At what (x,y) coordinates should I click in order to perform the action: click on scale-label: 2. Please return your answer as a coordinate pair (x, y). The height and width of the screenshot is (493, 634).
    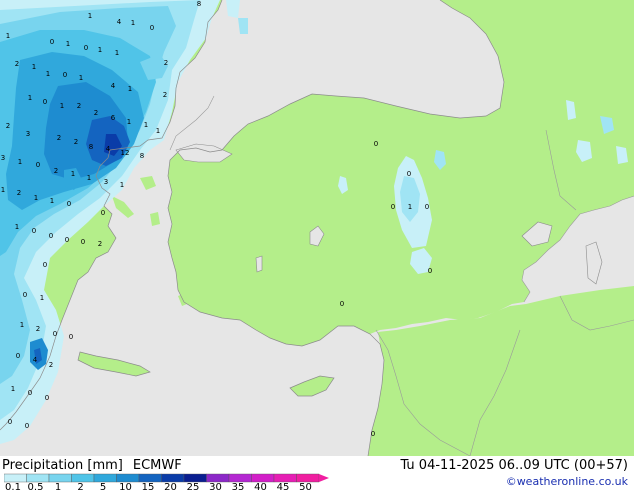
    Looking at the image, I should click on (80, 487).